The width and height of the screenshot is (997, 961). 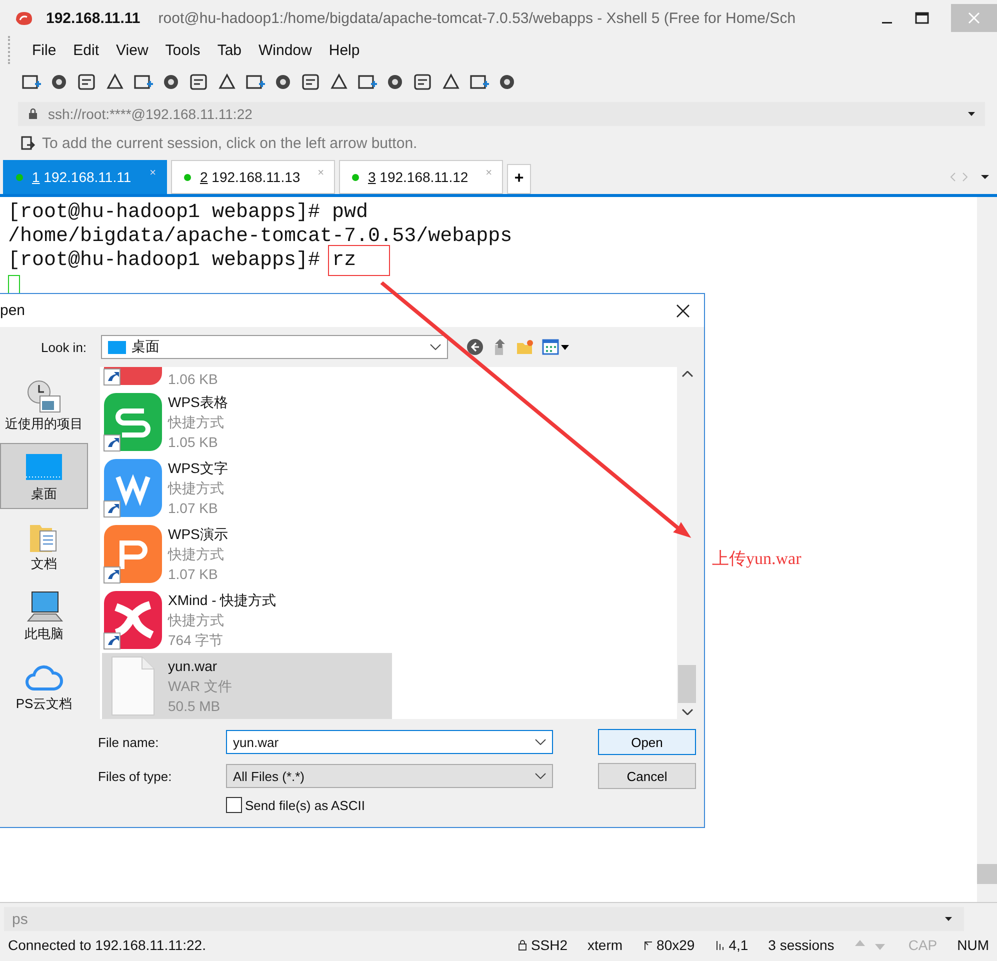 What do you see at coordinates (229, 50) in the screenshot?
I see `menu-item: Tab` at bounding box center [229, 50].